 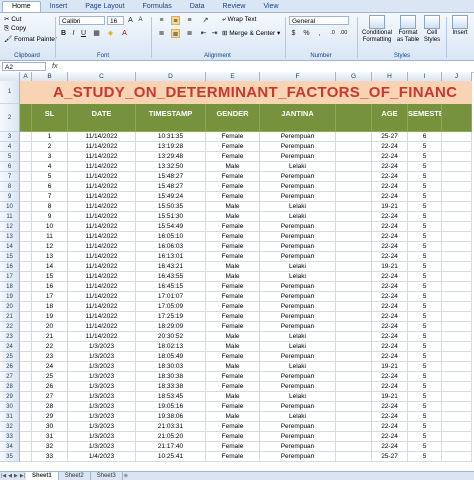 I want to click on row-header: 27, so click(x=10, y=377).